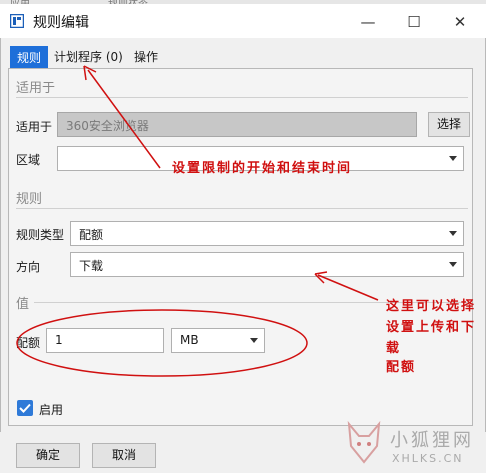 The height and width of the screenshot is (473, 486). I want to click on annotation-note-2-line-4: 配额, so click(401, 367).